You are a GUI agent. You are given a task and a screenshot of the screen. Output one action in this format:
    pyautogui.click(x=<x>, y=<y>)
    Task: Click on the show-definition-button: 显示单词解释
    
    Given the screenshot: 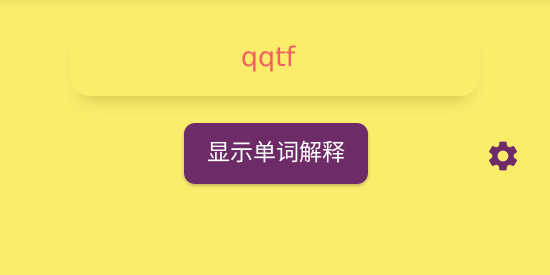 What is the action you would take?
    pyautogui.click(x=276, y=153)
    